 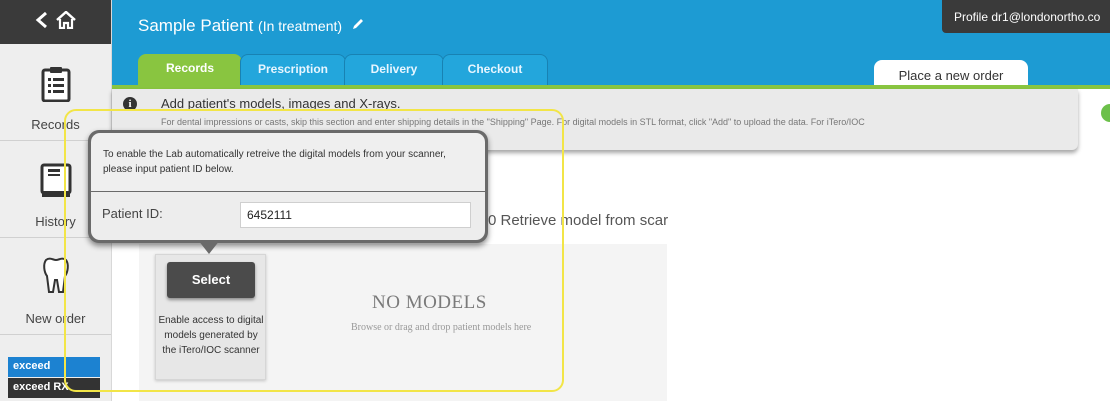 What do you see at coordinates (56, 278) in the screenshot?
I see `tooth-icon` at bounding box center [56, 278].